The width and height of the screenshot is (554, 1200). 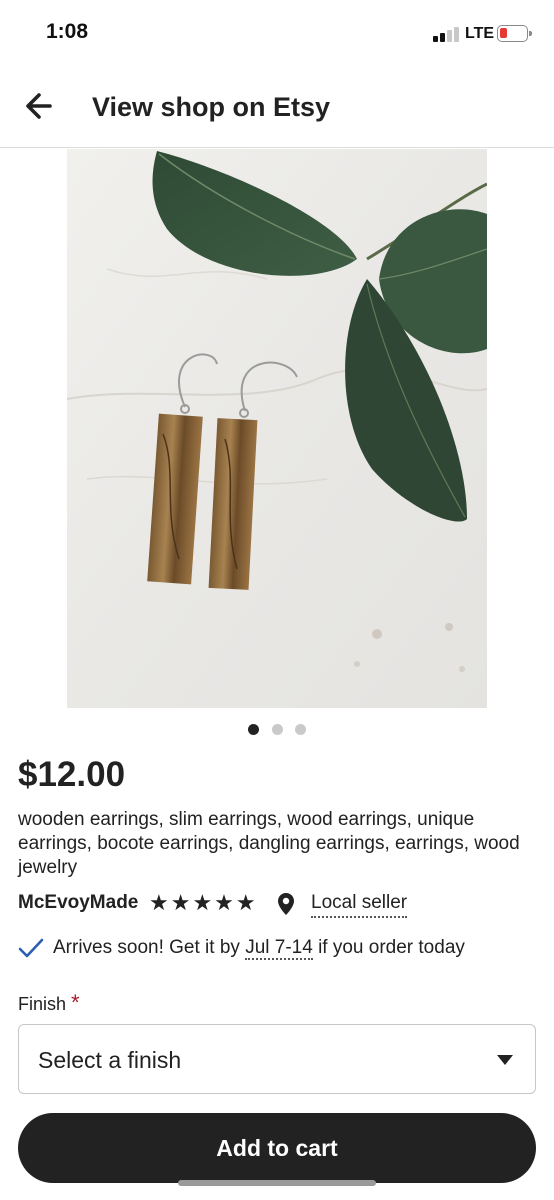 What do you see at coordinates (480, 33) in the screenshot?
I see `network-type: LTE` at bounding box center [480, 33].